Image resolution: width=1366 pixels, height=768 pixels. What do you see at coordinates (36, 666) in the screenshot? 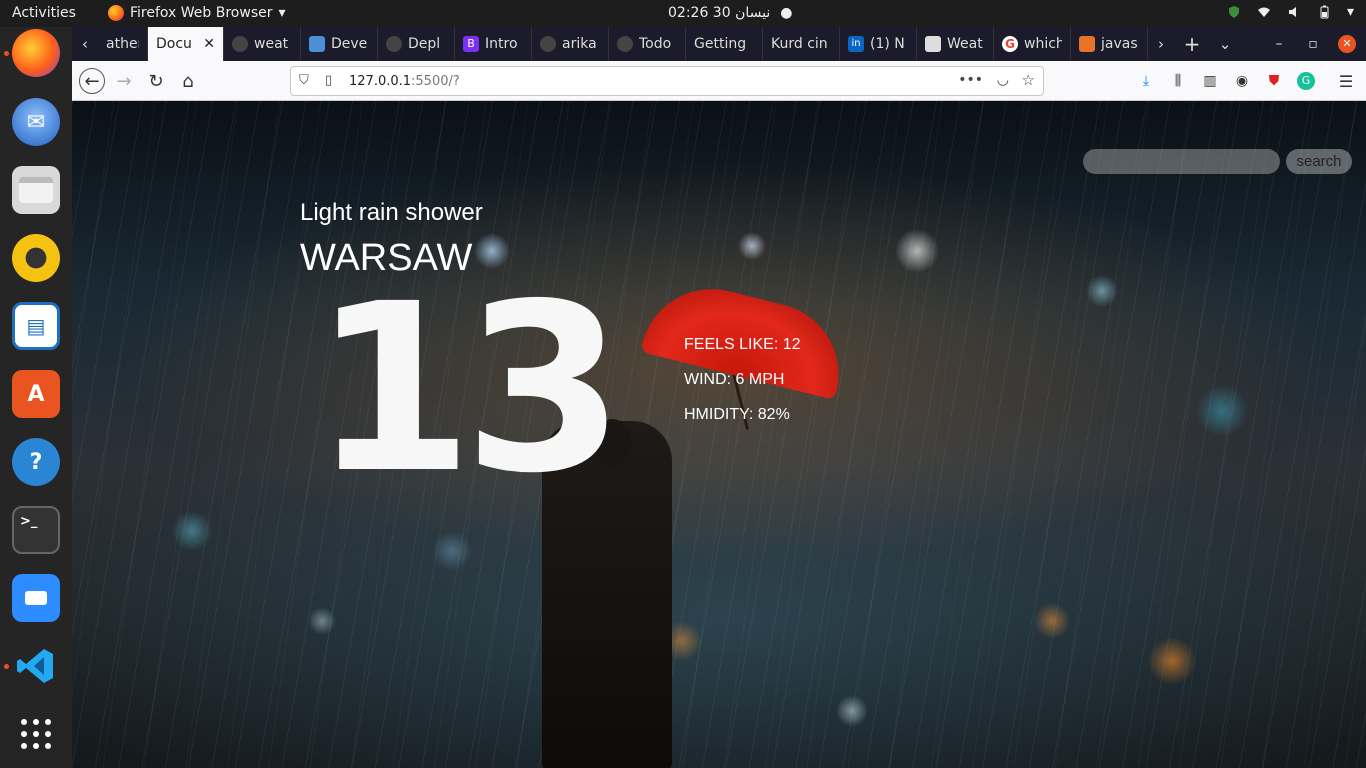
I see `dock-vscode-icon` at bounding box center [36, 666].